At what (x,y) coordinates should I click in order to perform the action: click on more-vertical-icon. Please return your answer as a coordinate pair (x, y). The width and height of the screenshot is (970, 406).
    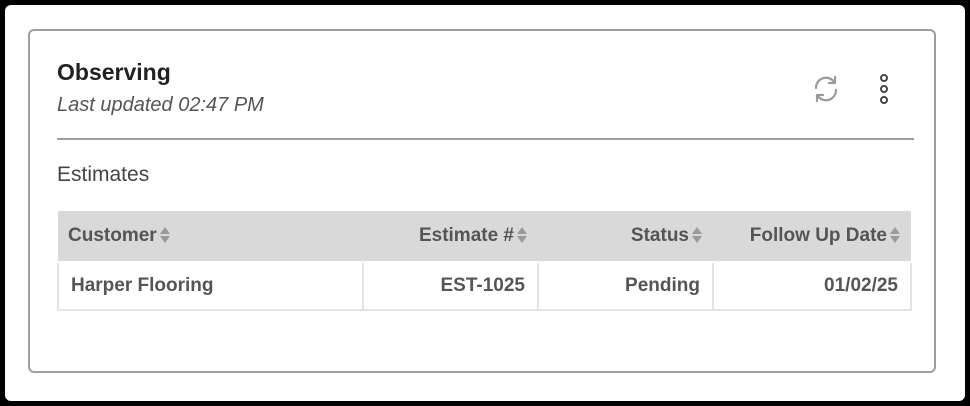
    Looking at the image, I should click on (884, 89).